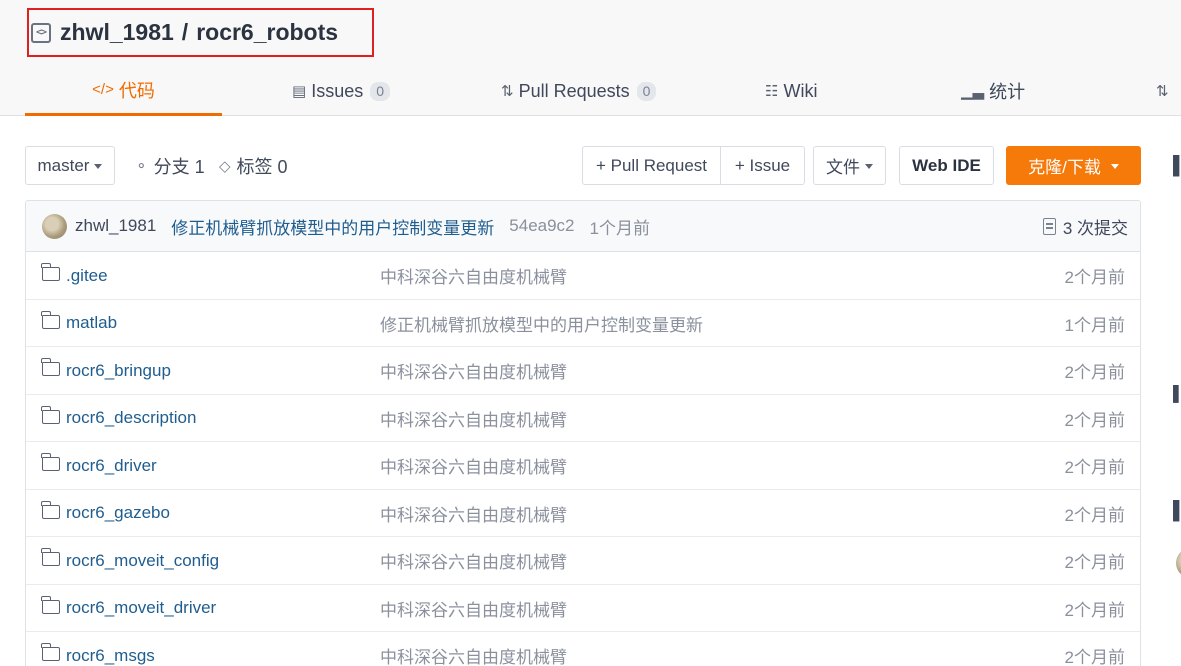 This screenshot has height=666, width=1181. Describe the element at coordinates (772, 91) in the screenshot. I see `book-icon: ☷` at that location.